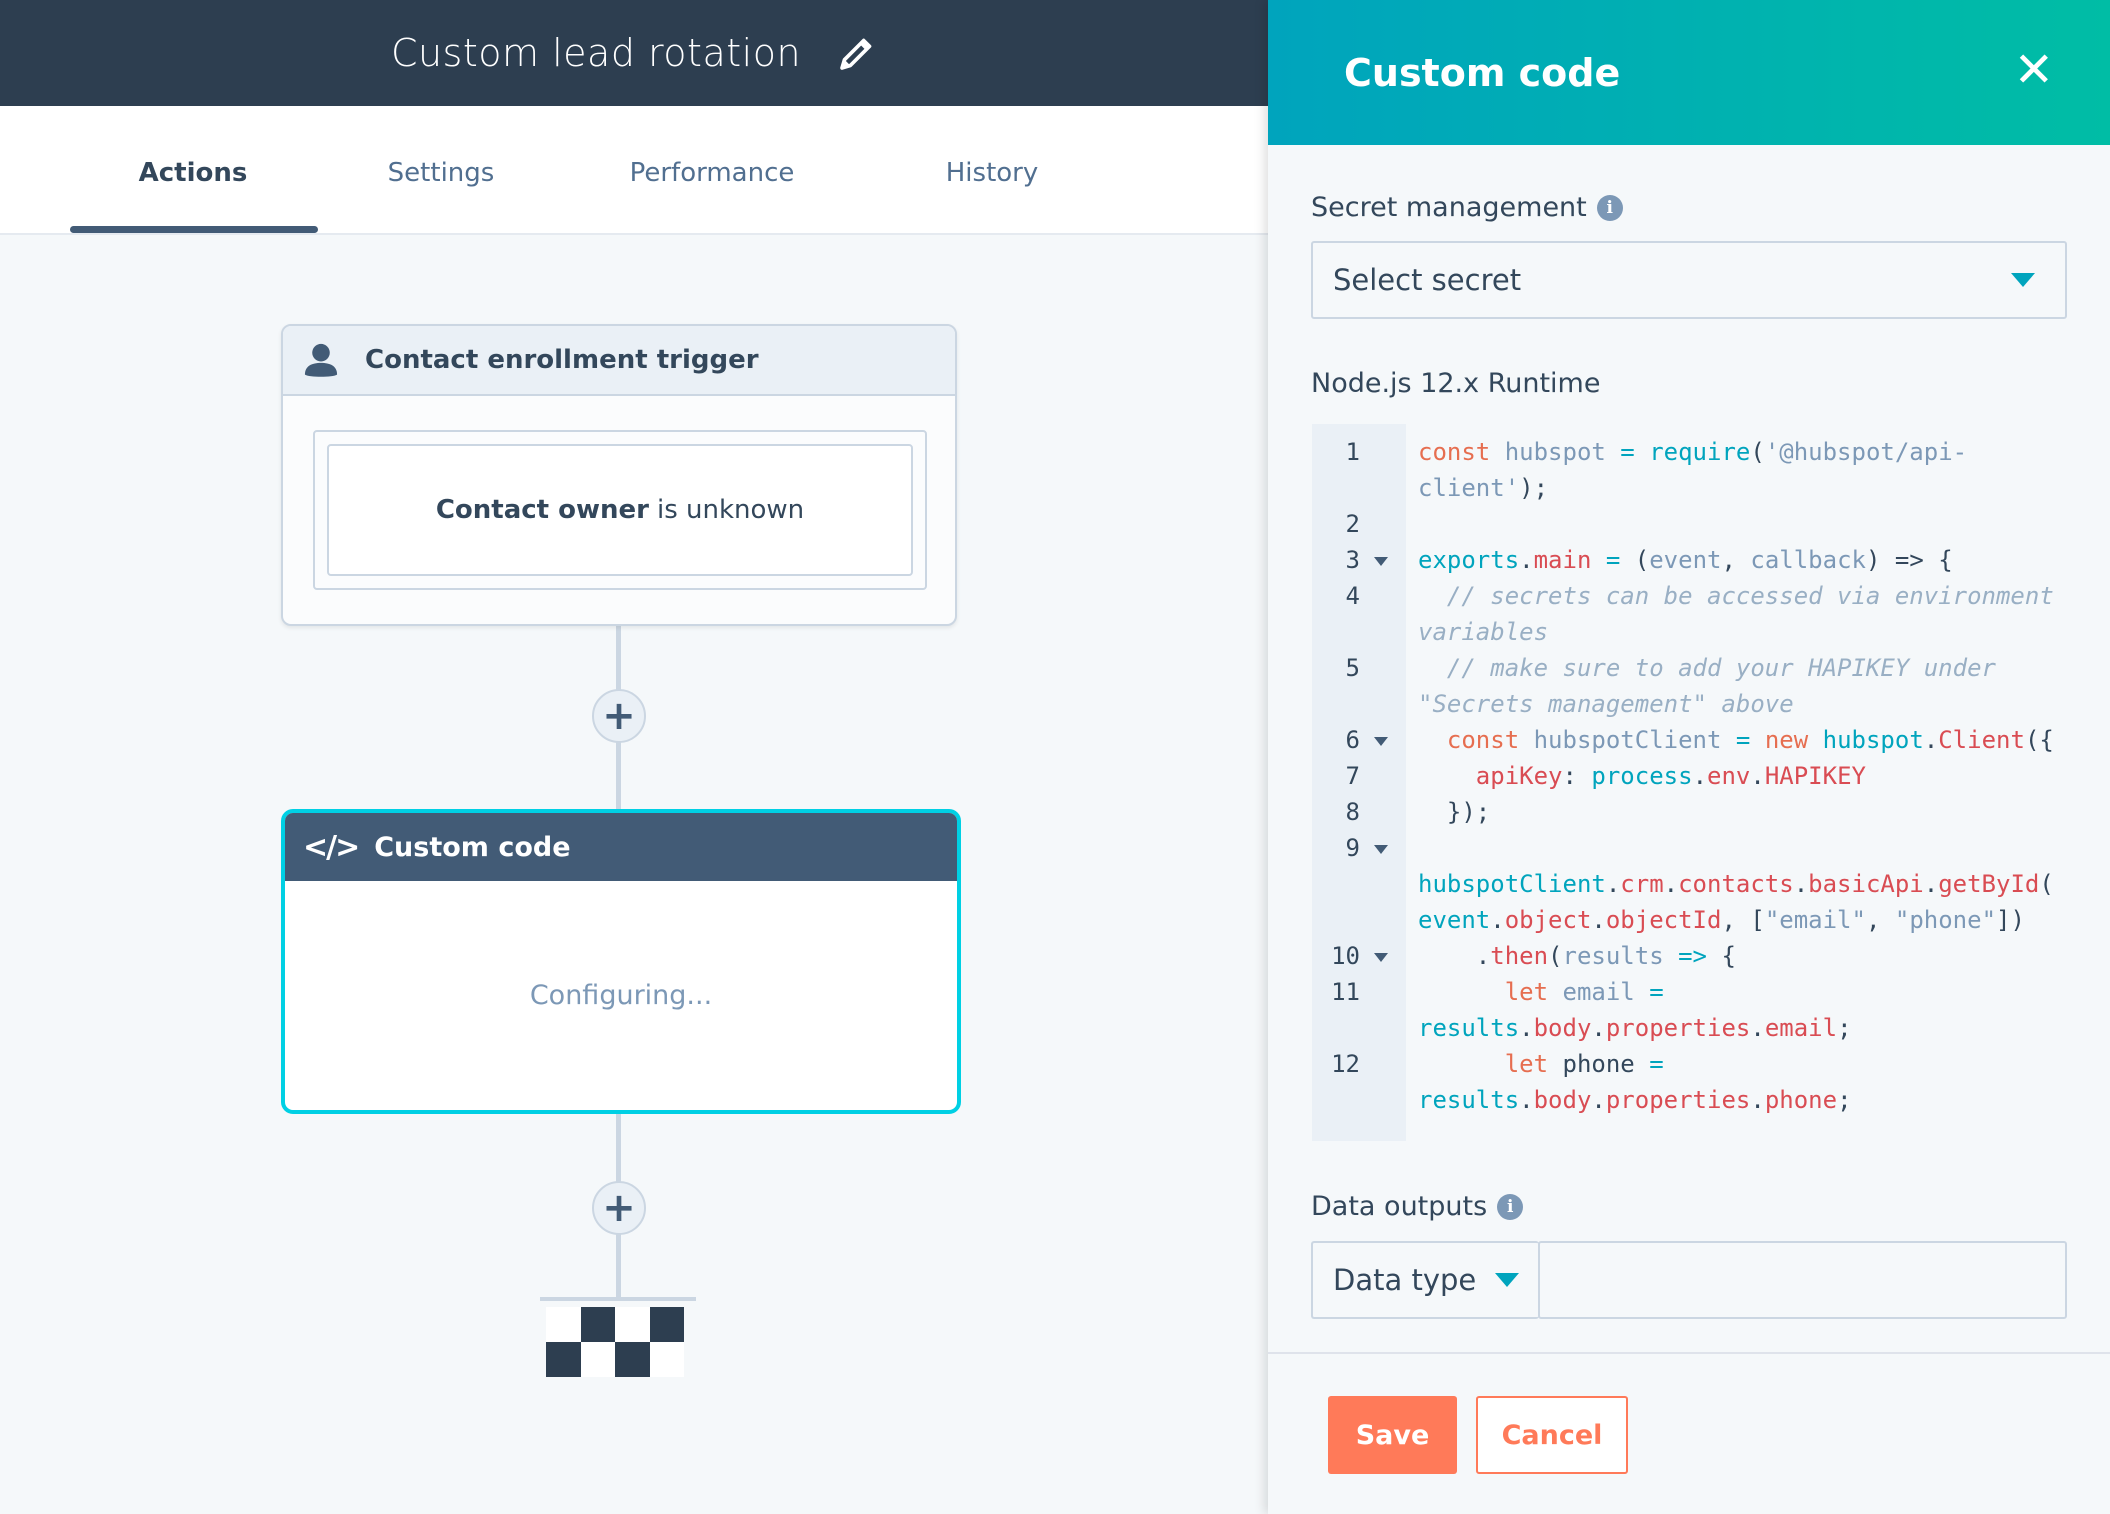 The height and width of the screenshot is (1514, 2110). I want to click on output-name-input, so click(1802, 1280).